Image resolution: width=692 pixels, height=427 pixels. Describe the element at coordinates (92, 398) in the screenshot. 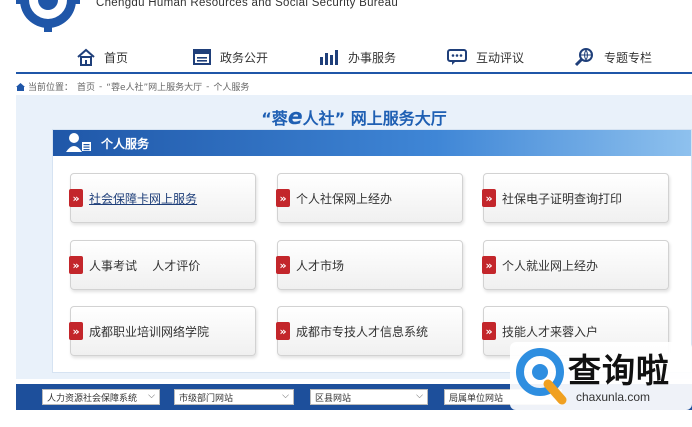

I see `select-value: 人力资源社会保障系统` at that location.